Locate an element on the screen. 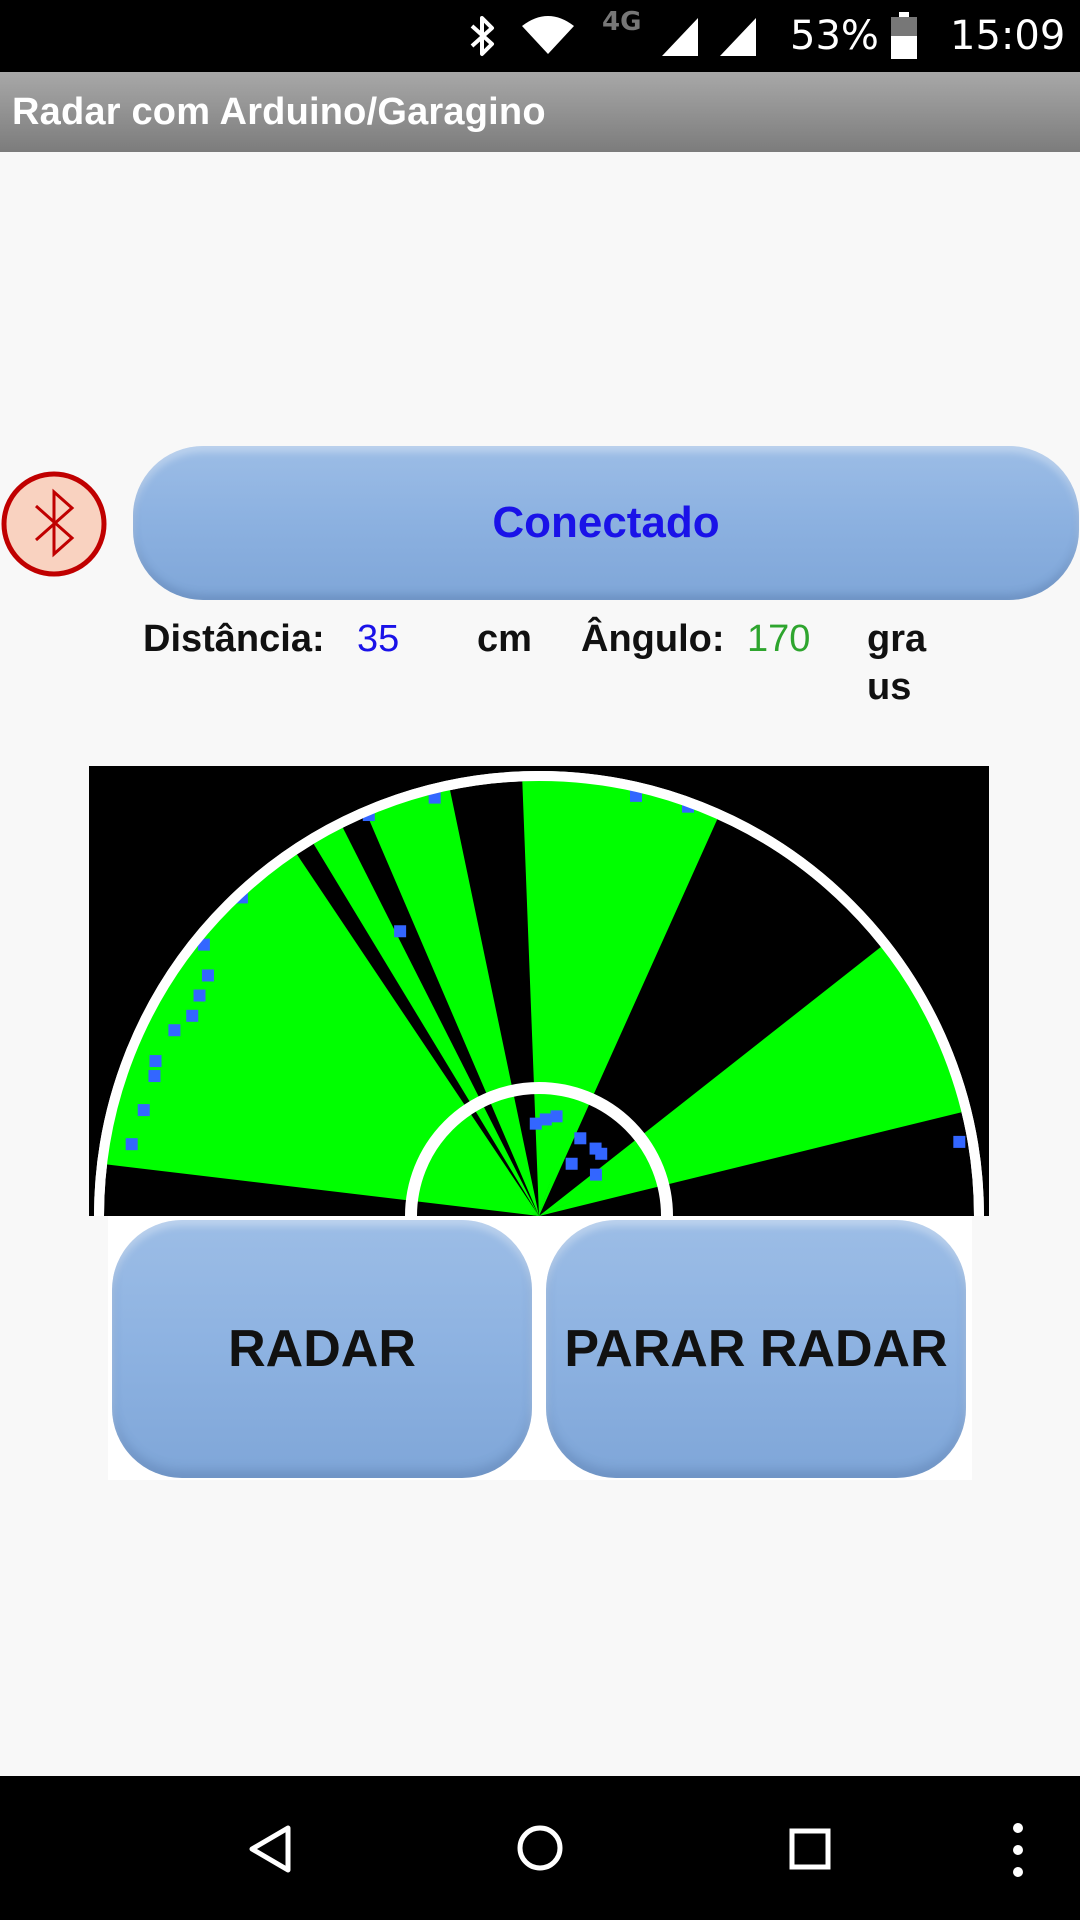  home-icon is located at coordinates (540, 1848).